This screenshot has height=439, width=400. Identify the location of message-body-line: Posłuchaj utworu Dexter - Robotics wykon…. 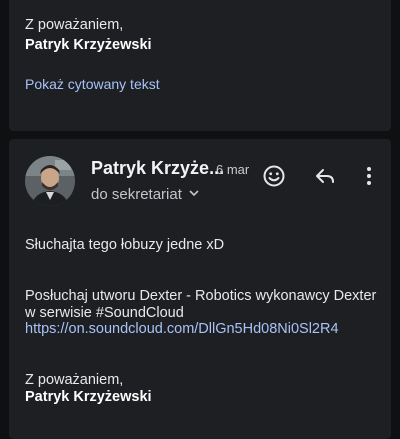
(201, 296).